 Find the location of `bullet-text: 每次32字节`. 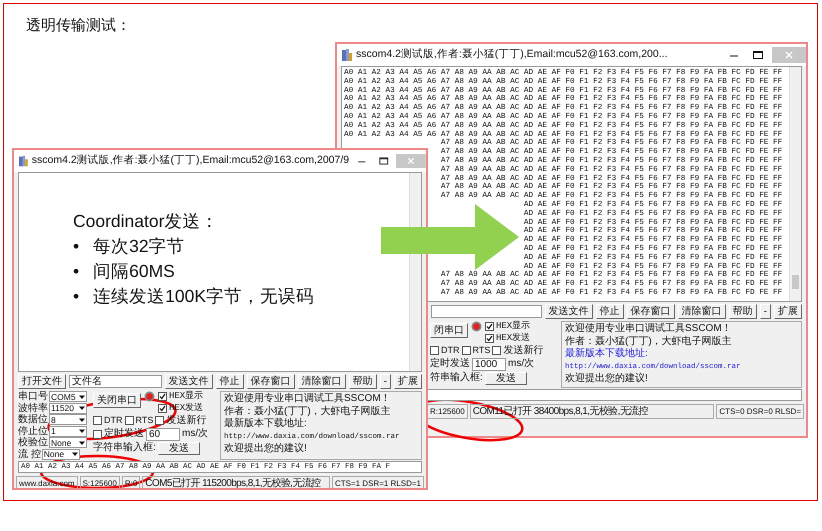

bullet-text: 每次32字节 is located at coordinates (139, 246).